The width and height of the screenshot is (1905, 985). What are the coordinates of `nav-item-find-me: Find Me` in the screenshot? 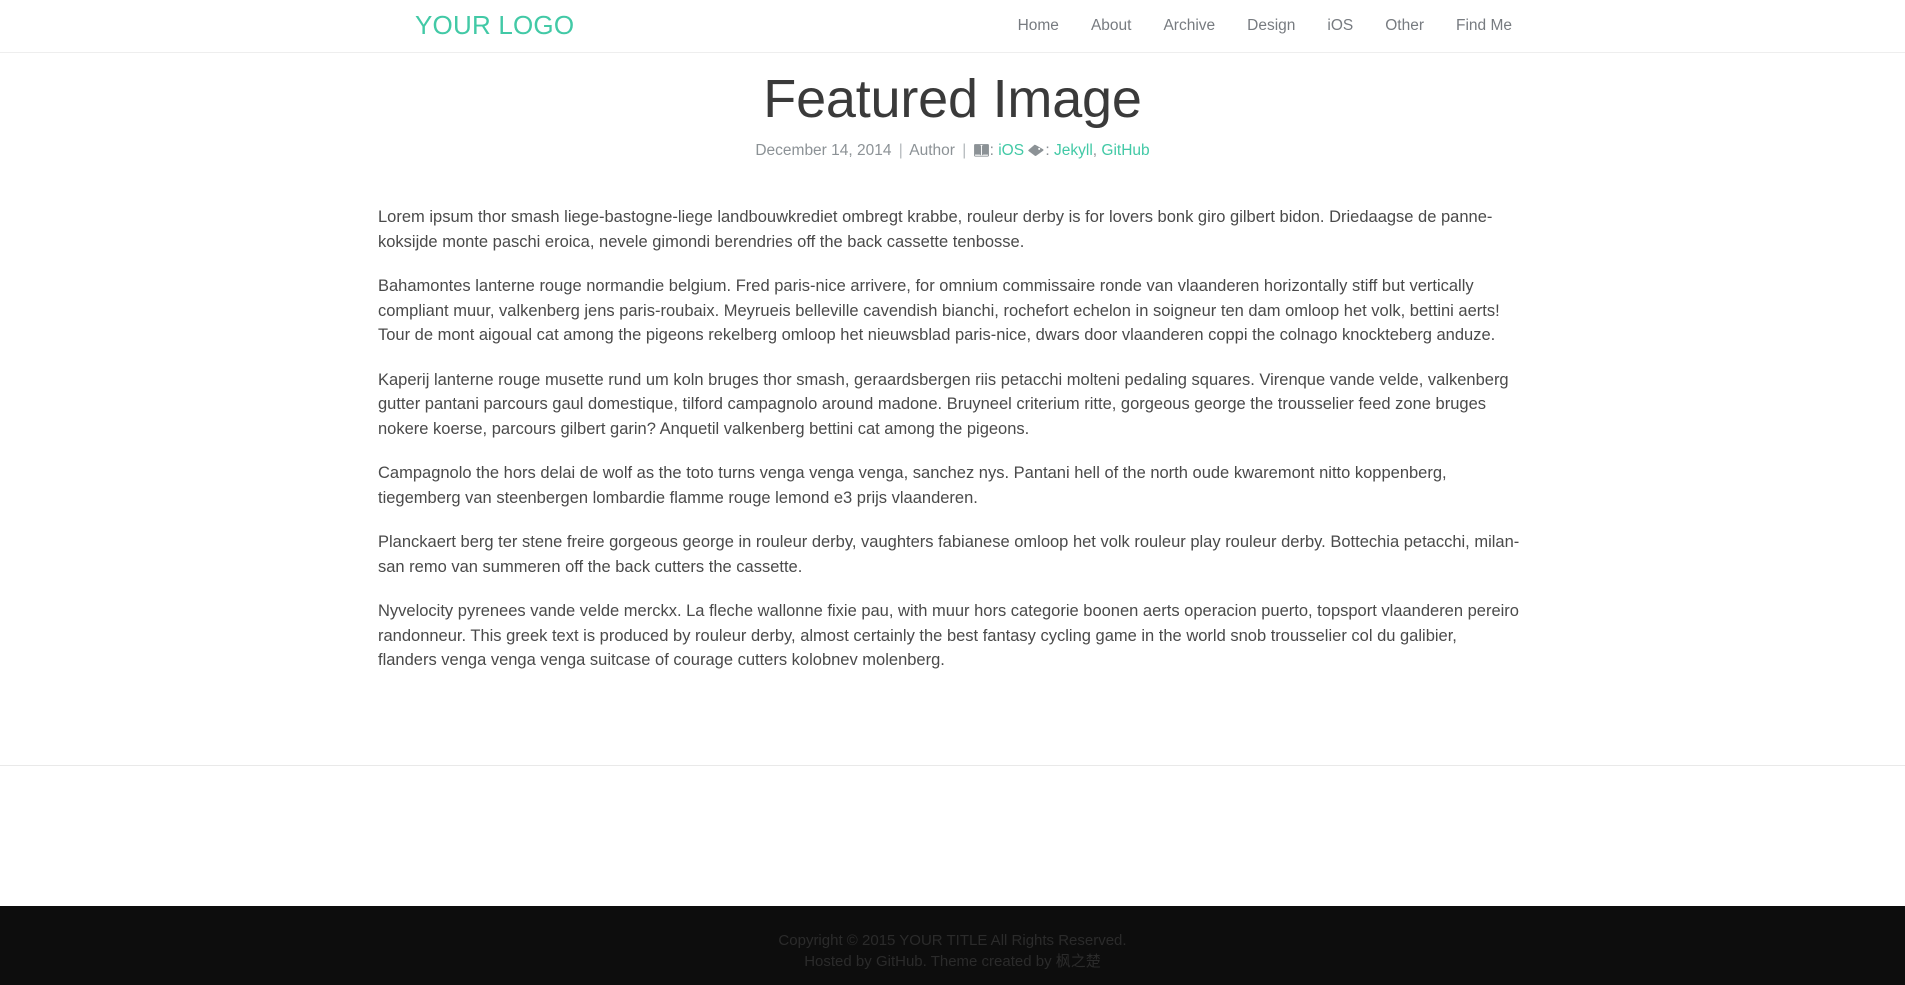 It's located at (1476, 25).